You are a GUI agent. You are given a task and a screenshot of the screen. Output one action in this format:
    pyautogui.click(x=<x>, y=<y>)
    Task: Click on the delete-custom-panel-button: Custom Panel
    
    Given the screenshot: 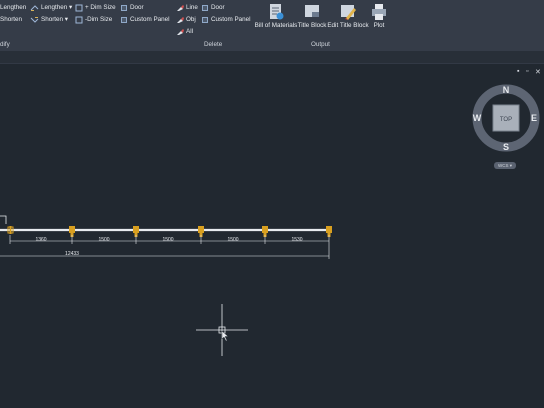 What is the action you would take?
    pyautogui.click(x=226, y=20)
    